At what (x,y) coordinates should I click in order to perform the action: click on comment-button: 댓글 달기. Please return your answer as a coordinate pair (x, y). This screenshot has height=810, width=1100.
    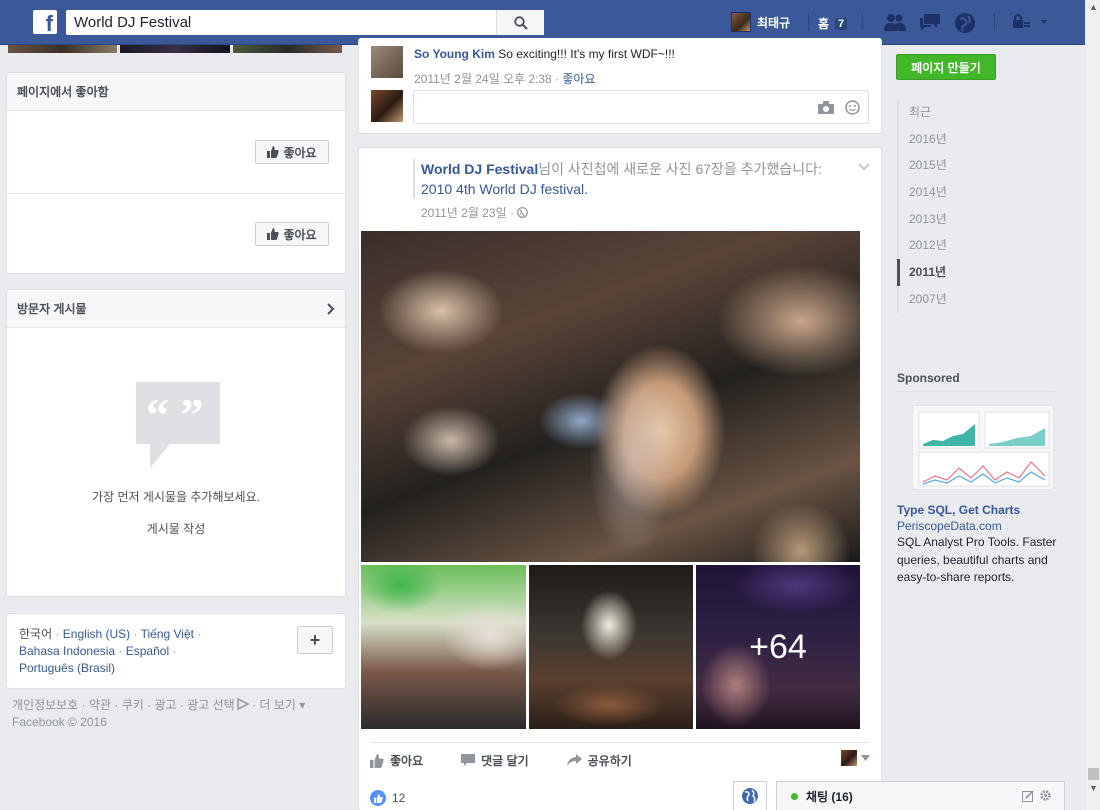
    Looking at the image, I should click on (495, 760).